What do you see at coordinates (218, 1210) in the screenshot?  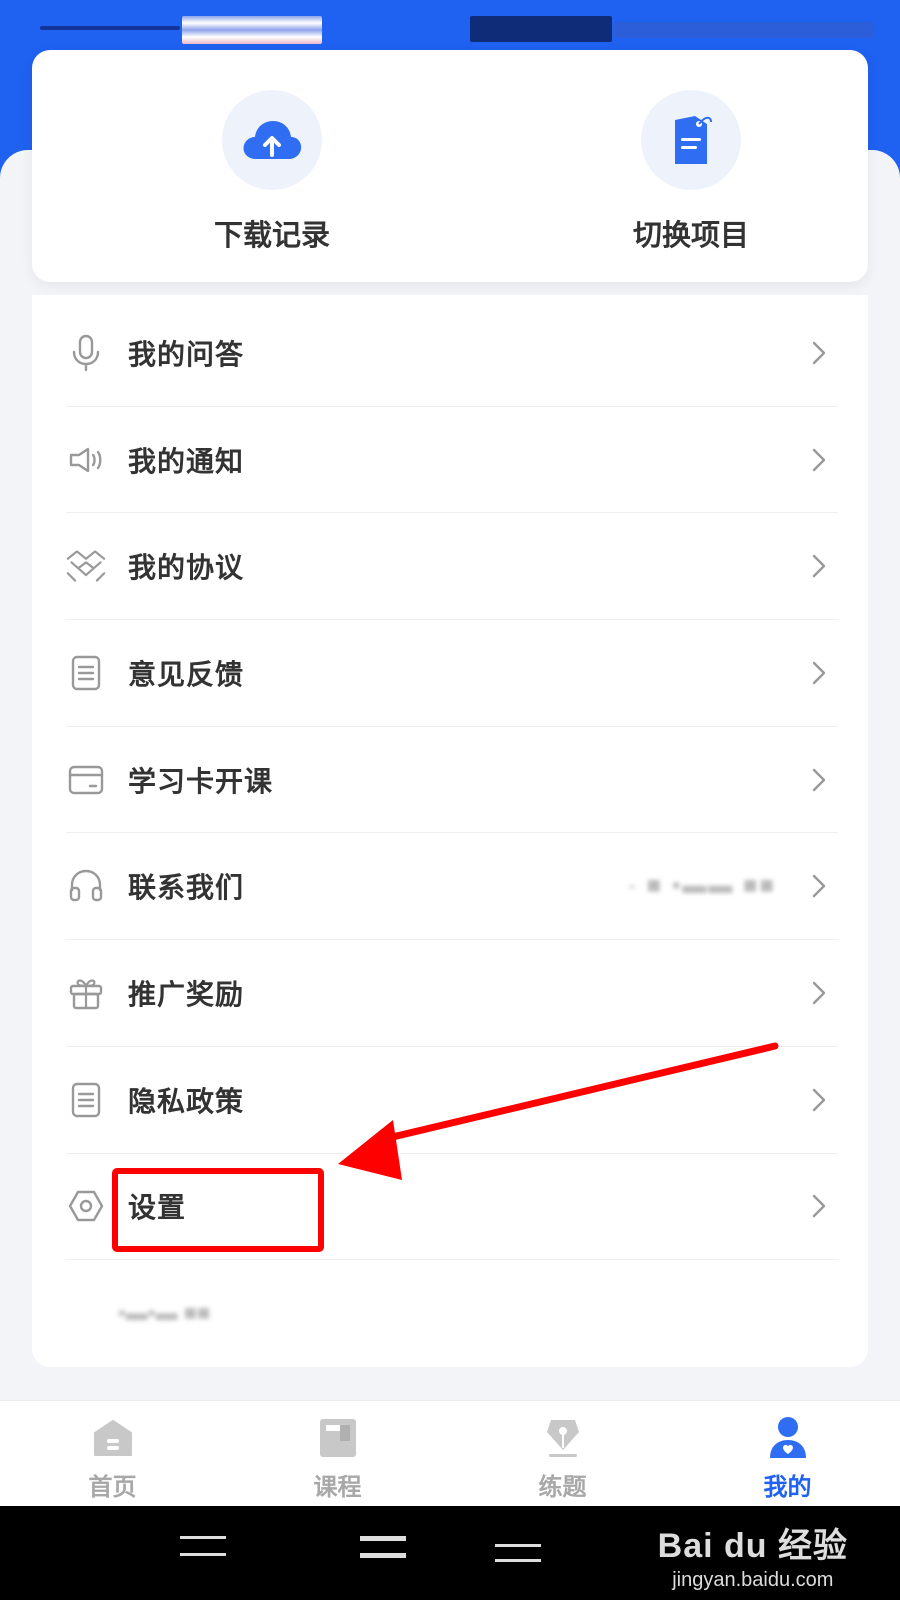 I see `highlight-box` at bounding box center [218, 1210].